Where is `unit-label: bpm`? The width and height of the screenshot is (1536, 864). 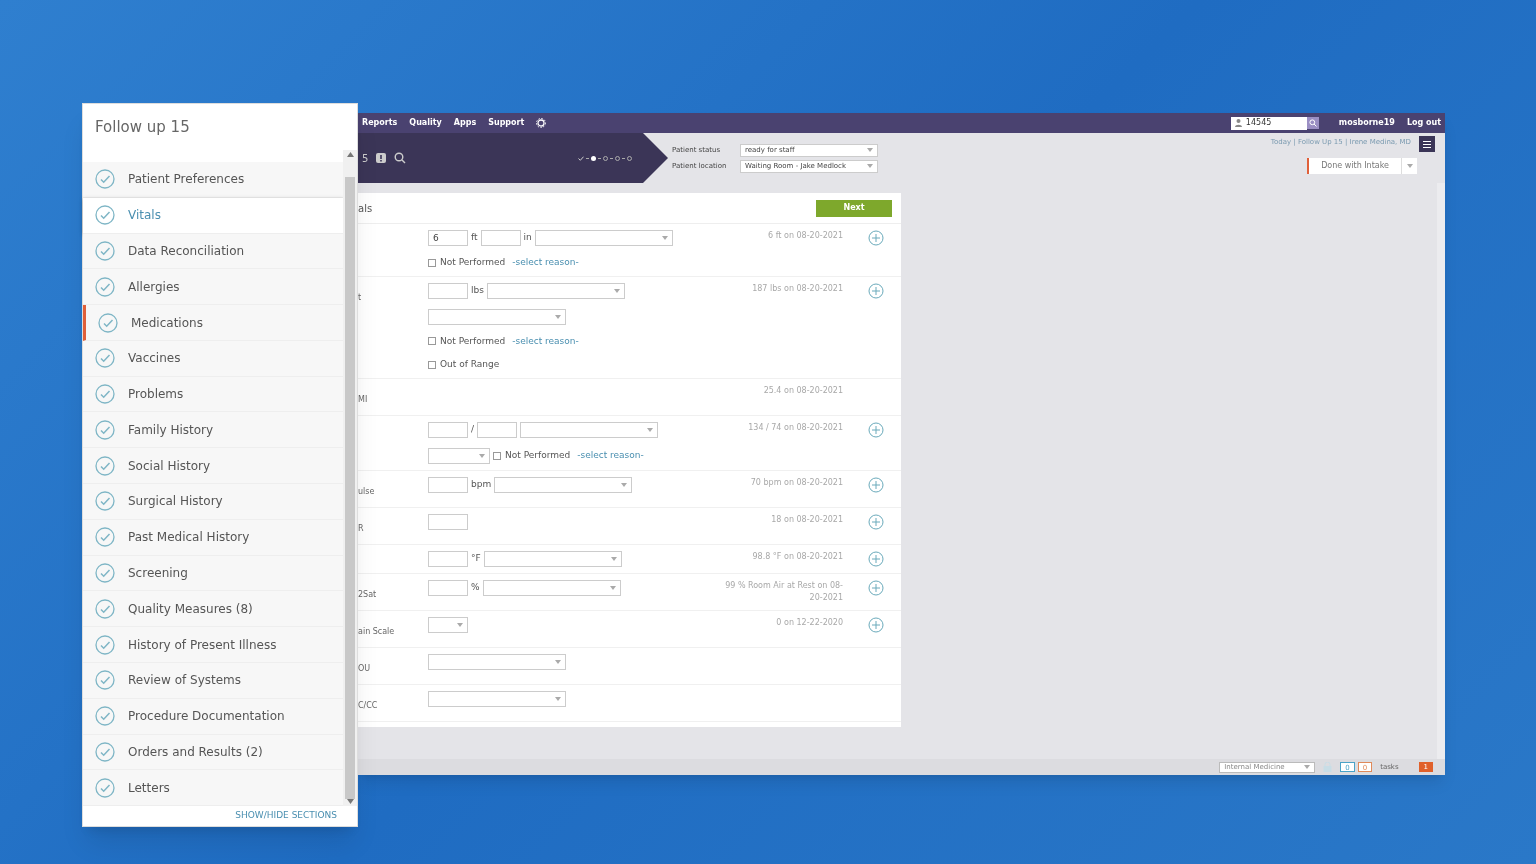 unit-label: bpm is located at coordinates (481, 484).